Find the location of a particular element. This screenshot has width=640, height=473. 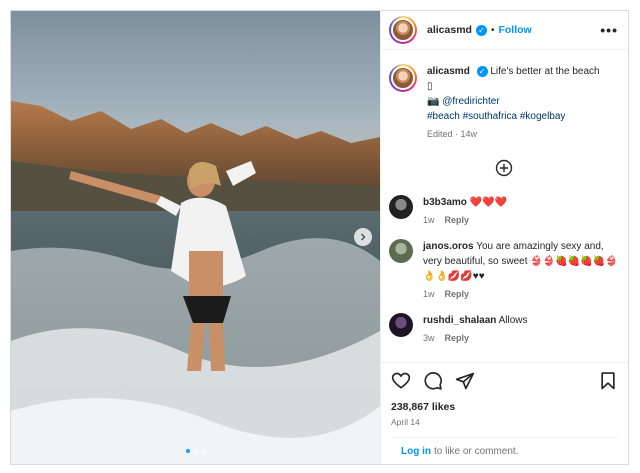

comment-username: janos.oros is located at coordinates (448, 246).